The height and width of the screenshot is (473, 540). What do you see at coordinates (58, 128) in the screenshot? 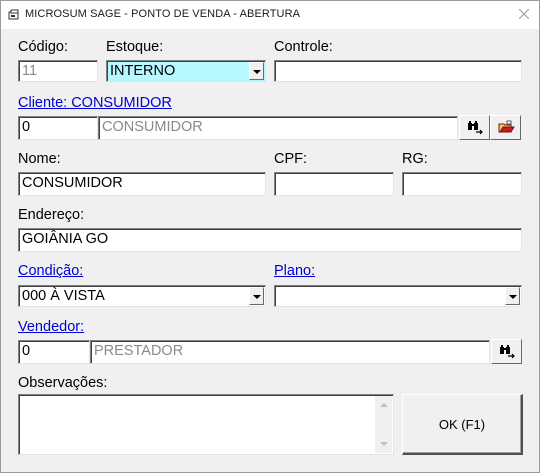
I see `cliente-code-field: 0` at bounding box center [58, 128].